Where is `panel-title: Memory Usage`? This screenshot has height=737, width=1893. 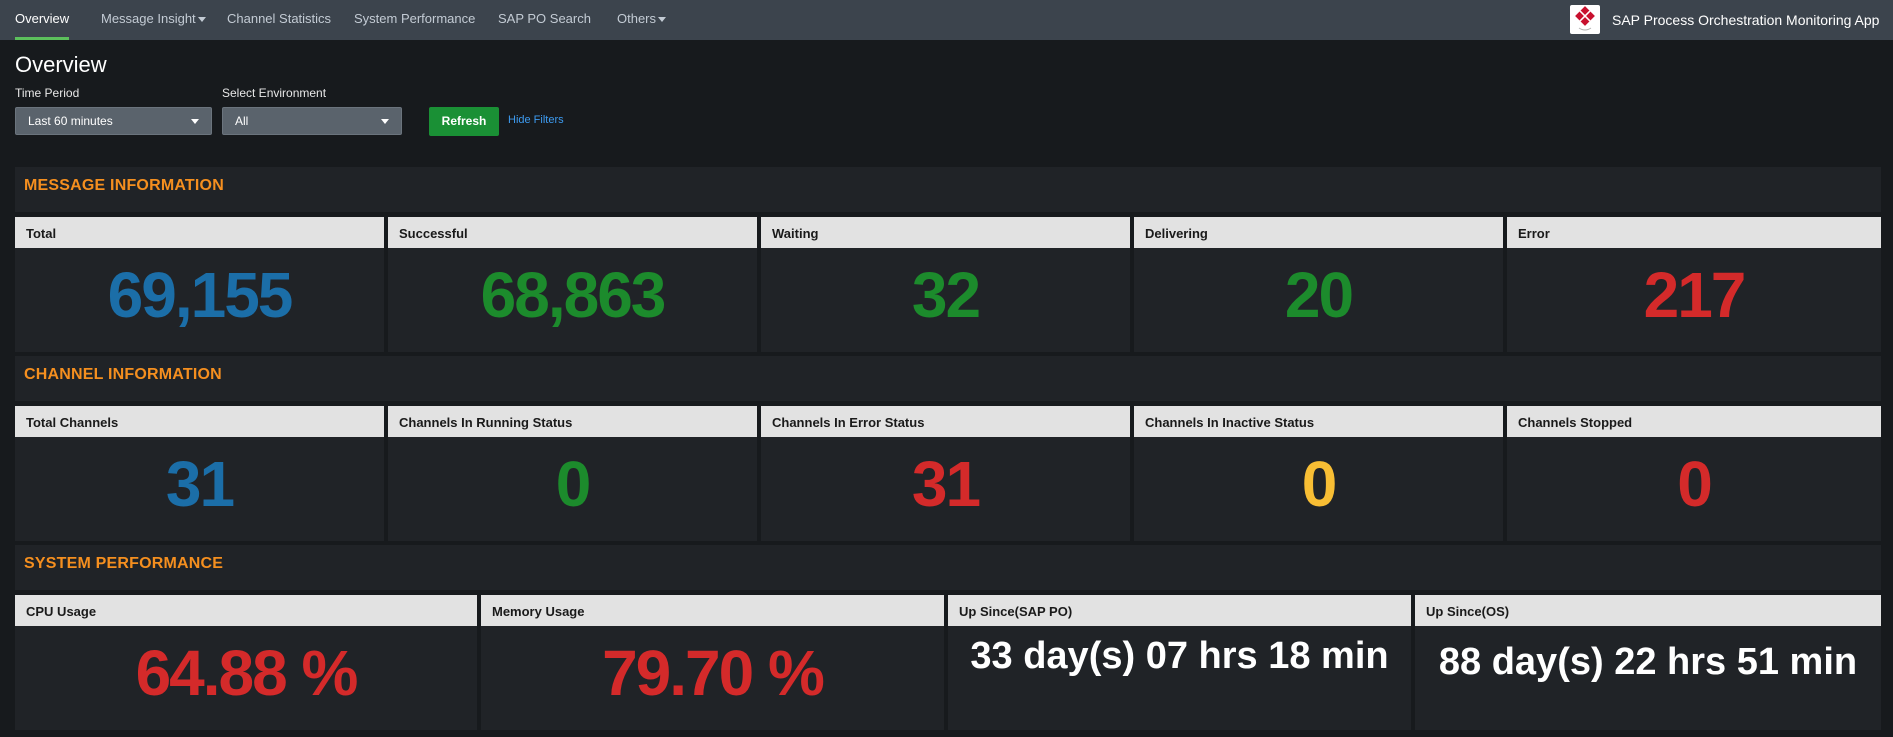 panel-title: Memory Usage is located at coordinates (712, 610).